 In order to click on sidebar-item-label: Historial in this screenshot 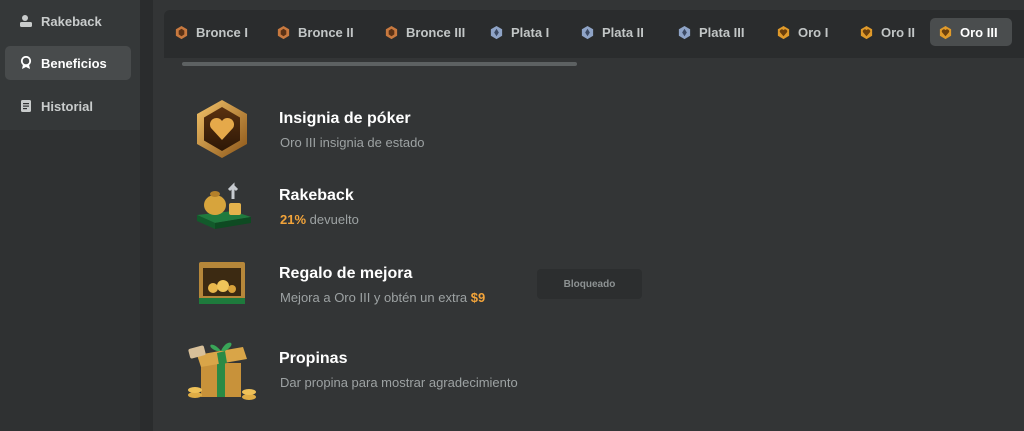, I will do `click(67, 106)`.